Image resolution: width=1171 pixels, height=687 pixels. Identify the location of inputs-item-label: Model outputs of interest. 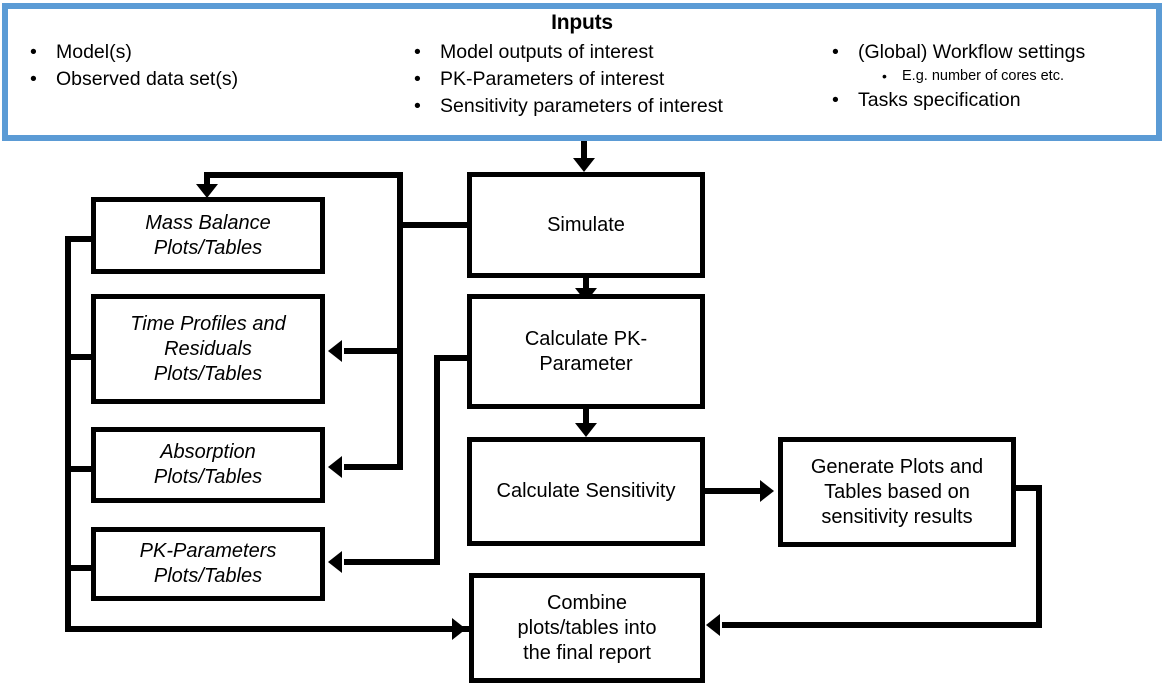
(547, 52).